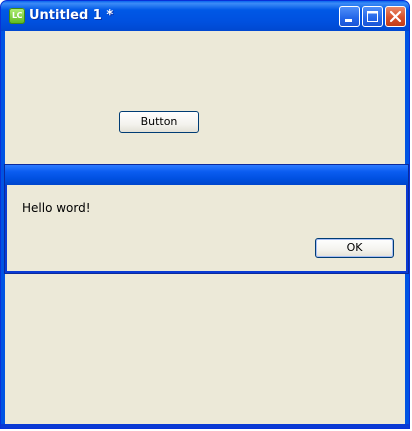 The height and width of the screenshot is (431, 412). What do you see at coordinates (206, 175) in the screenshot?
I see `dialog-titlebar` at bounding box center [206, 175].